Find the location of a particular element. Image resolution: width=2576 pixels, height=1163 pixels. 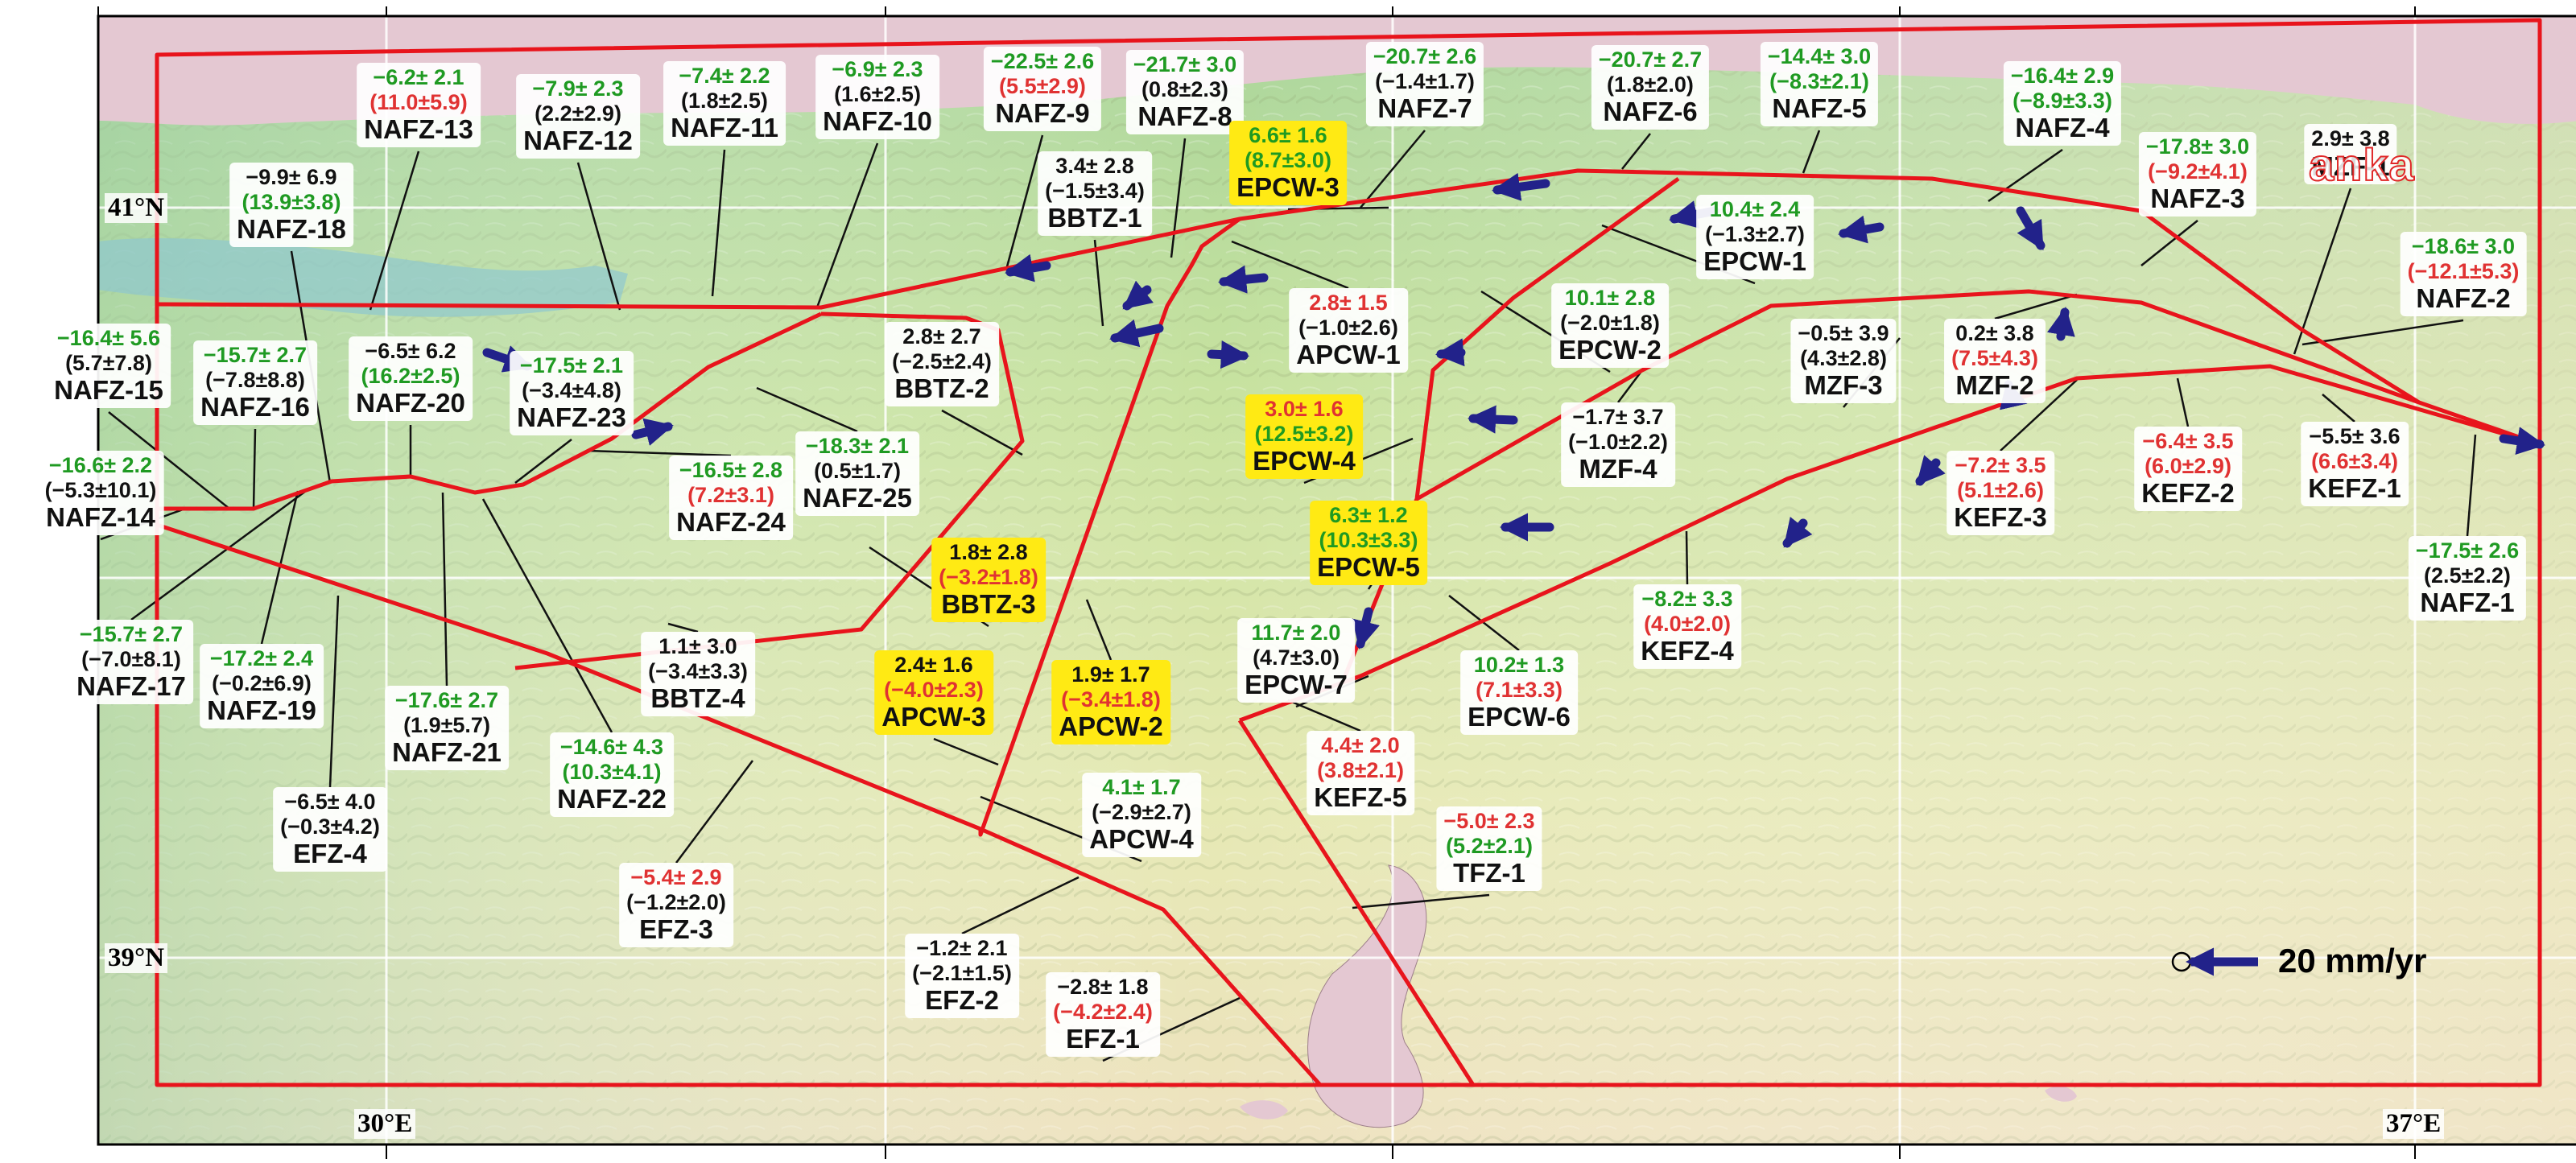

block-label-nafz-19: −17.2± 2.4 (−0.2±6.9) NAFZ-19 is located at coordinates (262, 686).